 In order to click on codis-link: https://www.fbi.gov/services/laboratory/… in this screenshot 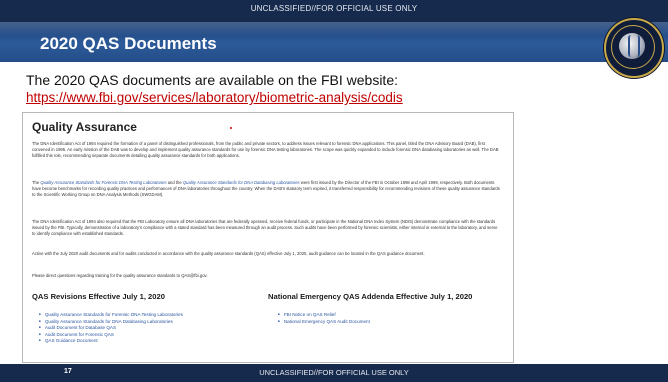, I will do `click(214, 97)`.